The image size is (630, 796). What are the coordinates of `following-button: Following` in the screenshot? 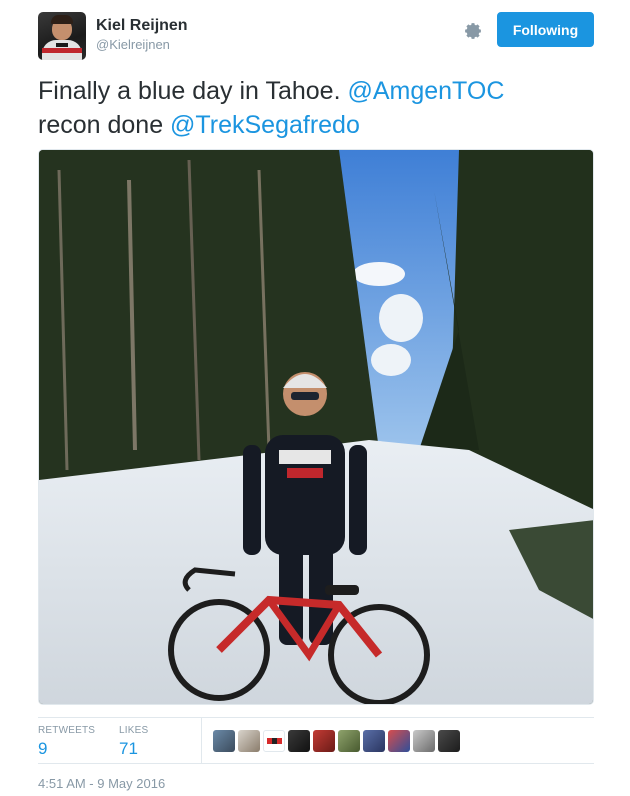 It's located at (545, 29).